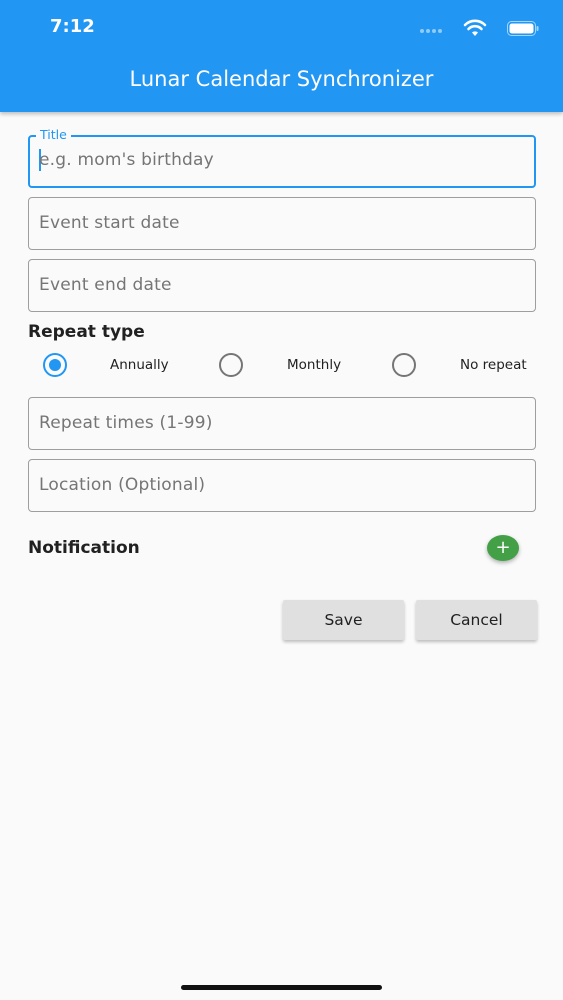 The height and width of the screenshot is (1000, 563). I want to click on app-bar: 7:12 Lunar Calendar Synchronizer, so click(281, 56).